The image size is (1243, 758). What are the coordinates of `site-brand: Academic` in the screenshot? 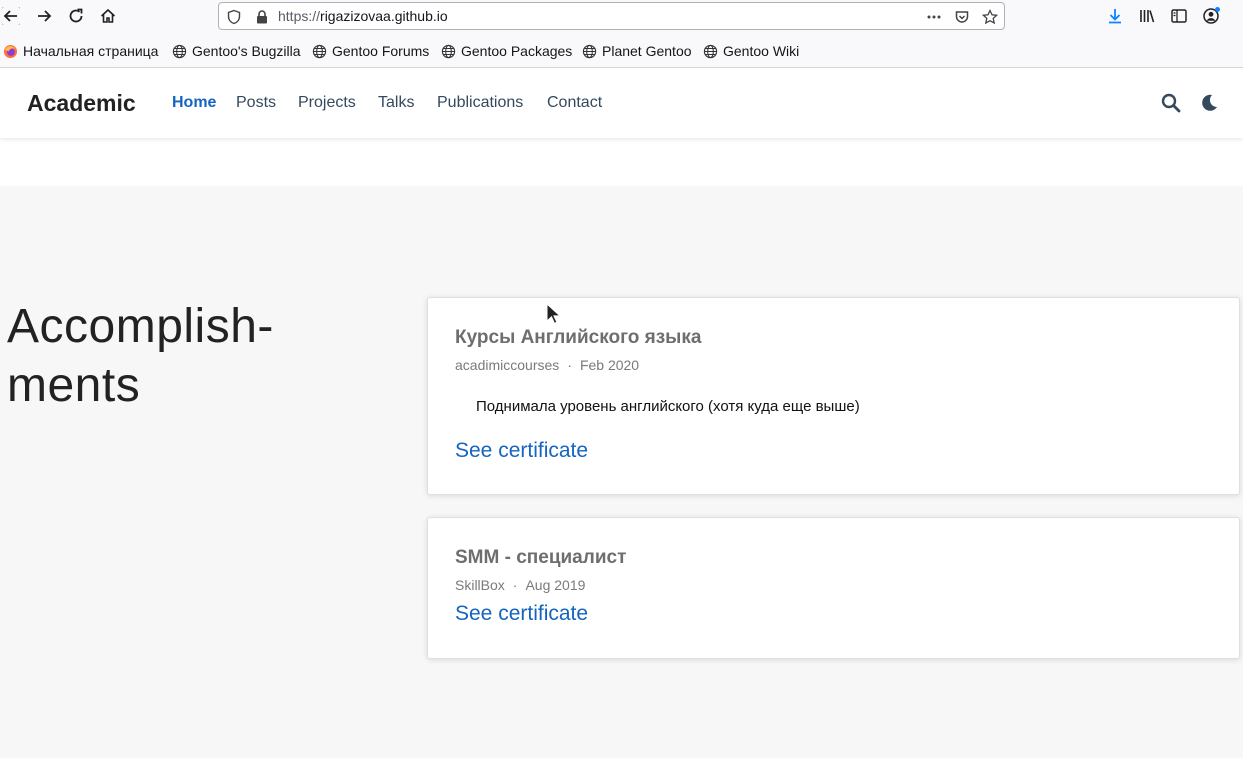 It's located at (81, 103).